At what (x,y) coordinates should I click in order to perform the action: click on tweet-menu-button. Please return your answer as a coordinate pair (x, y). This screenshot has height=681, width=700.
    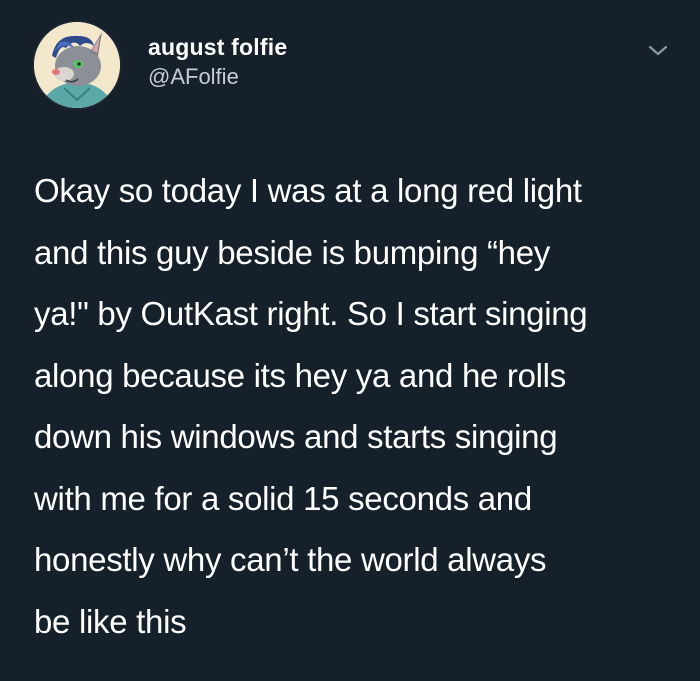
    Looking at the image, I should click on (658, 50).